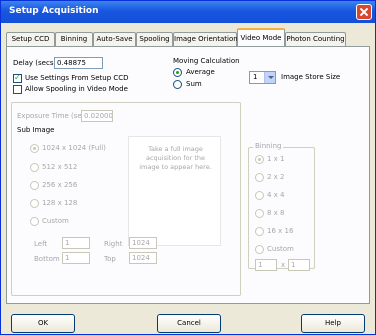 The image size is (376, 335). I want to click on top-field: 1024, so click(143, 258).